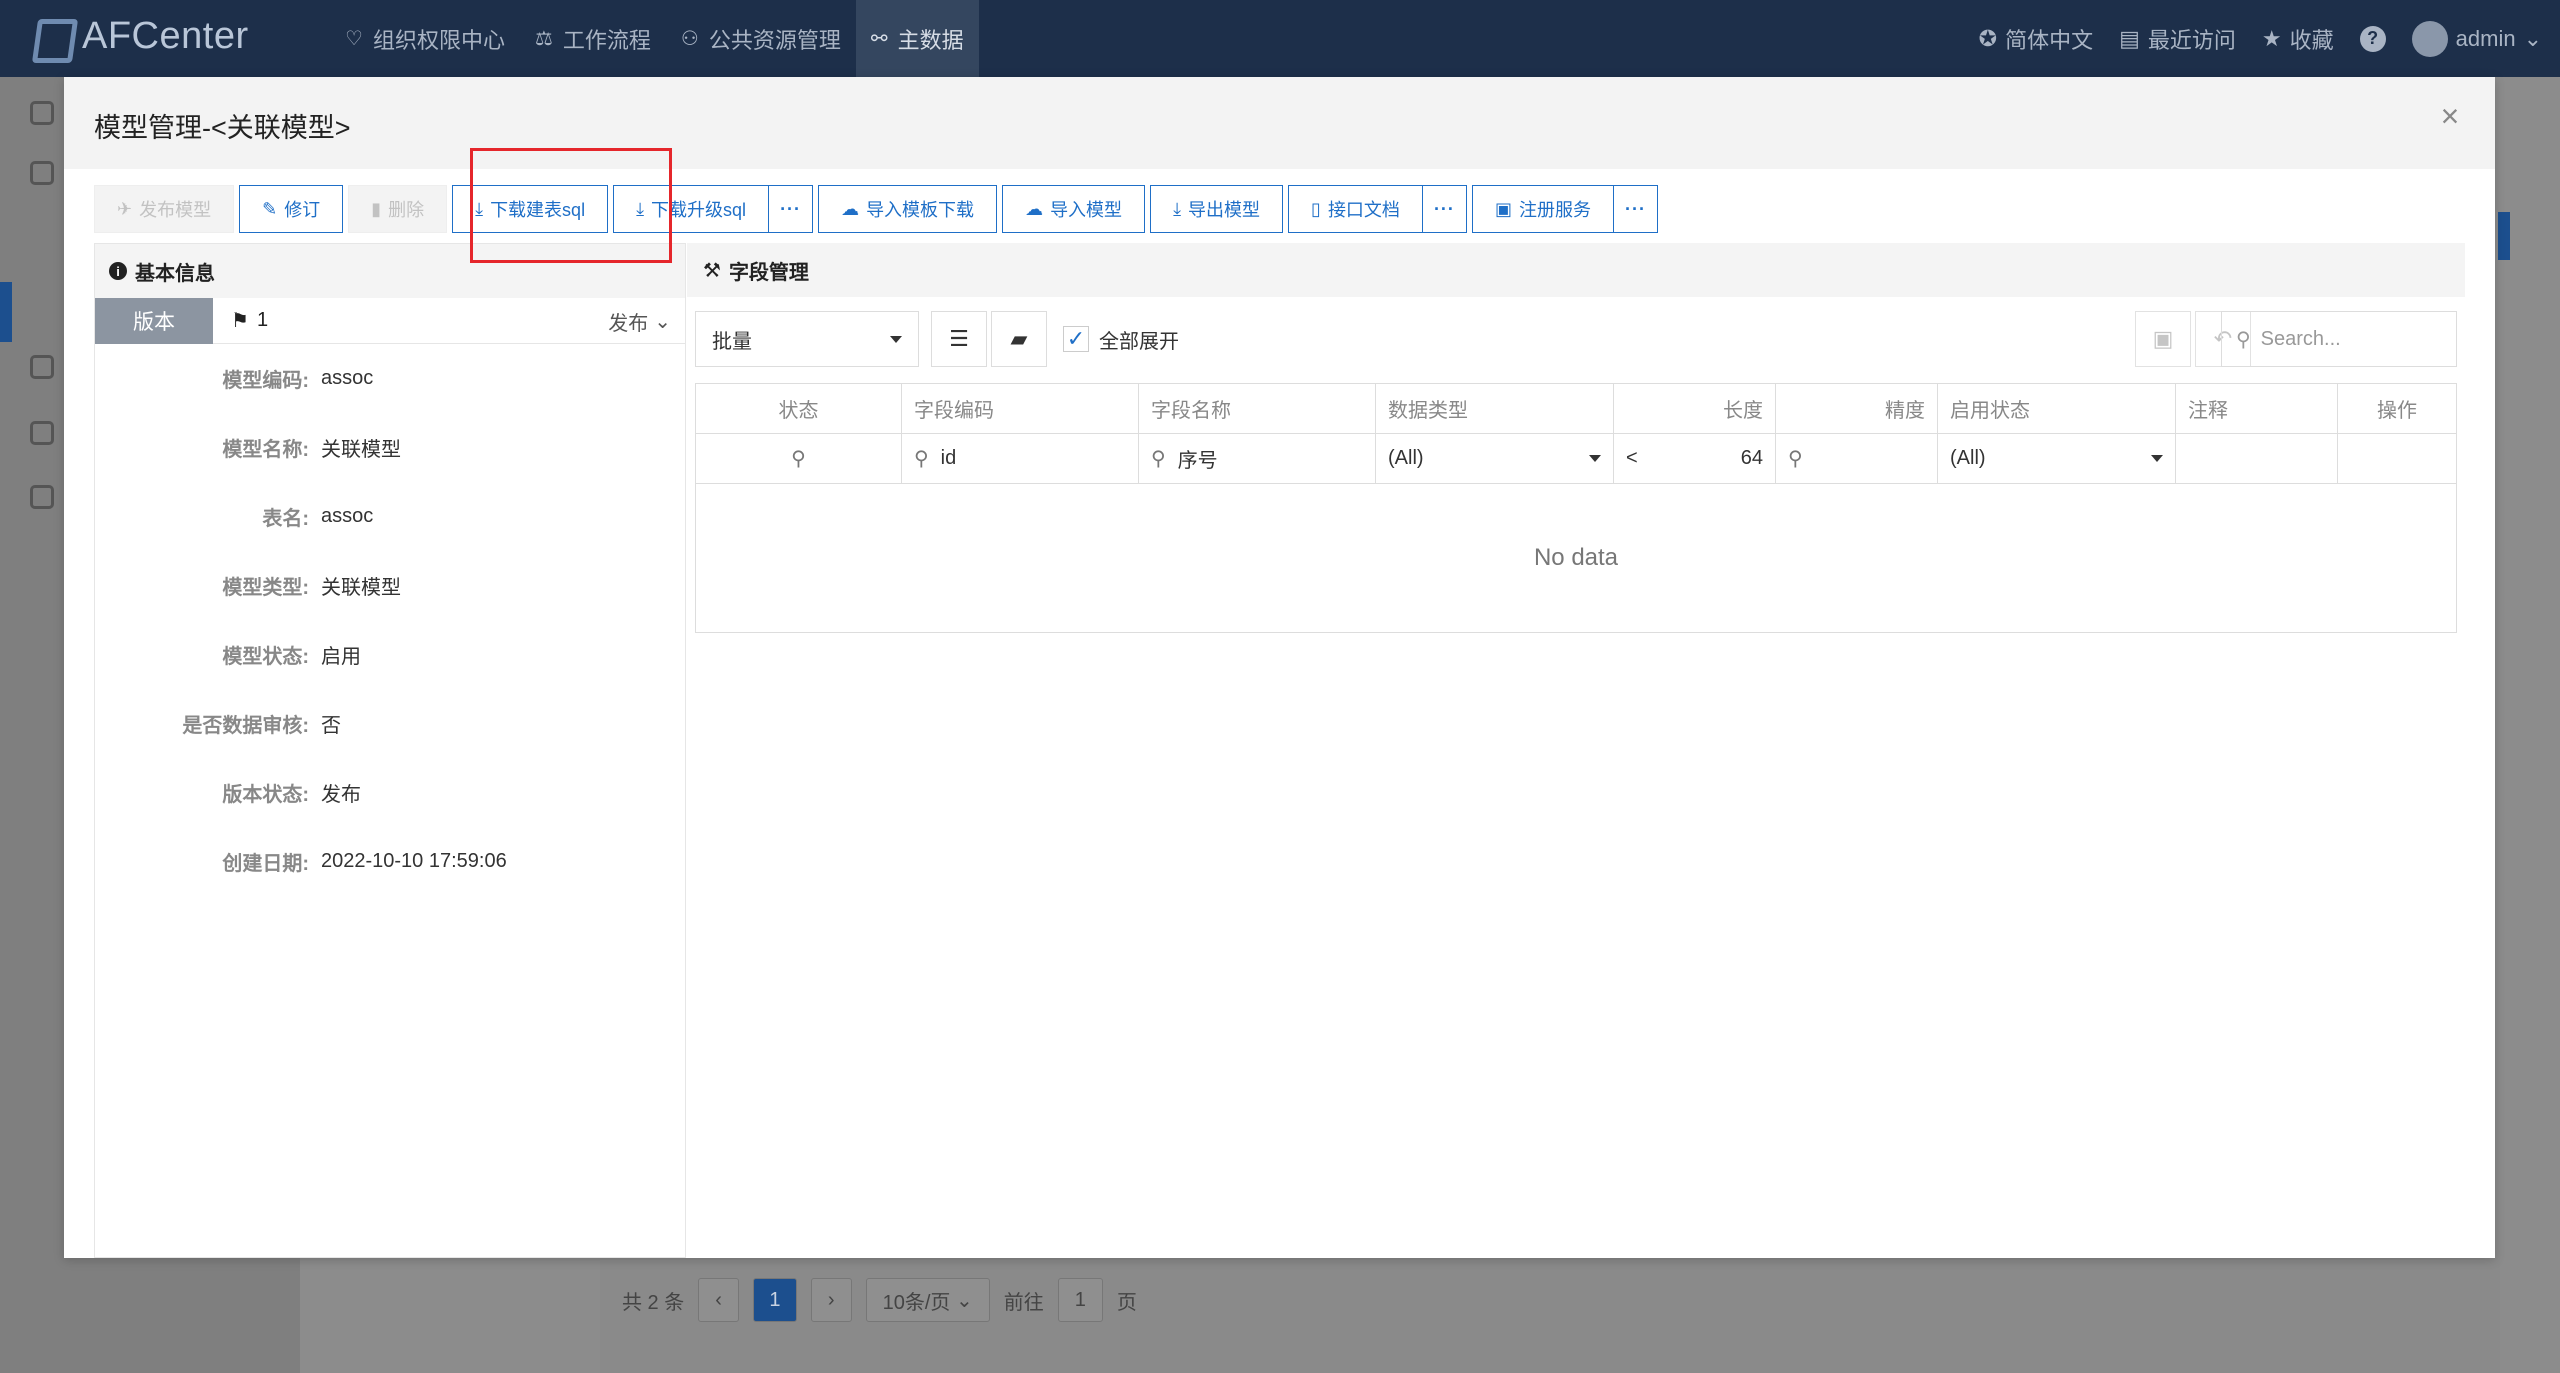 The height and width of the screenshot is (1373, 2560). Describe the element at coordinates (2163, 339) in the screenshot. I see `save-button: ▣` at that location.